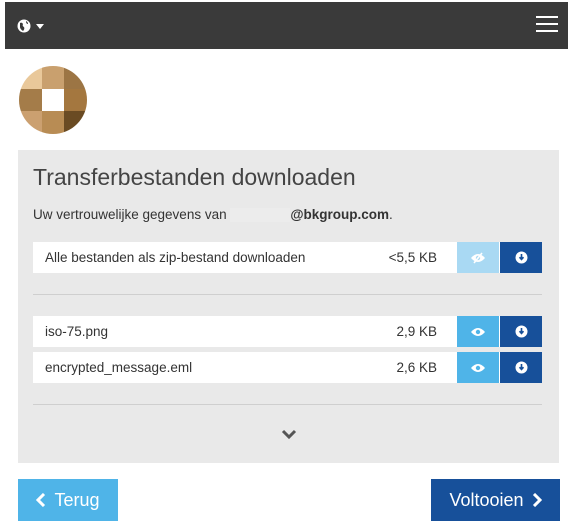 Image resolution: width=568 pixels, height=521 pixels. Describe the element at coordinates (412, 257) in the screenshot. I see `zip-size: <5,5 KB` at that location.